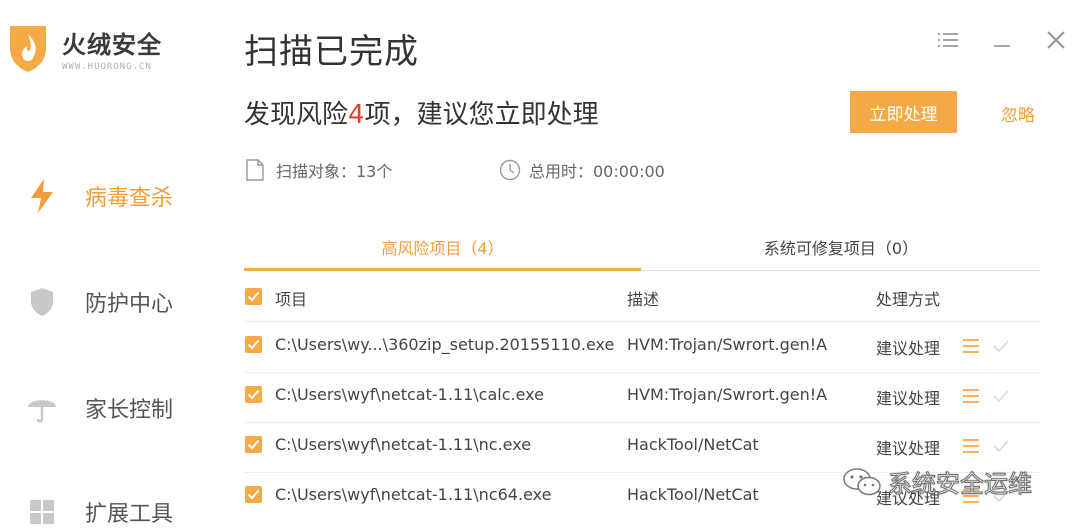 This screenshot has width=1080, height=529. What do you see at coordinates (445, 344) in the screenshot?
I see `row-path: C:\Users\wy...\360zip_setup.20155110.exe` at bounding box center [445, 344].